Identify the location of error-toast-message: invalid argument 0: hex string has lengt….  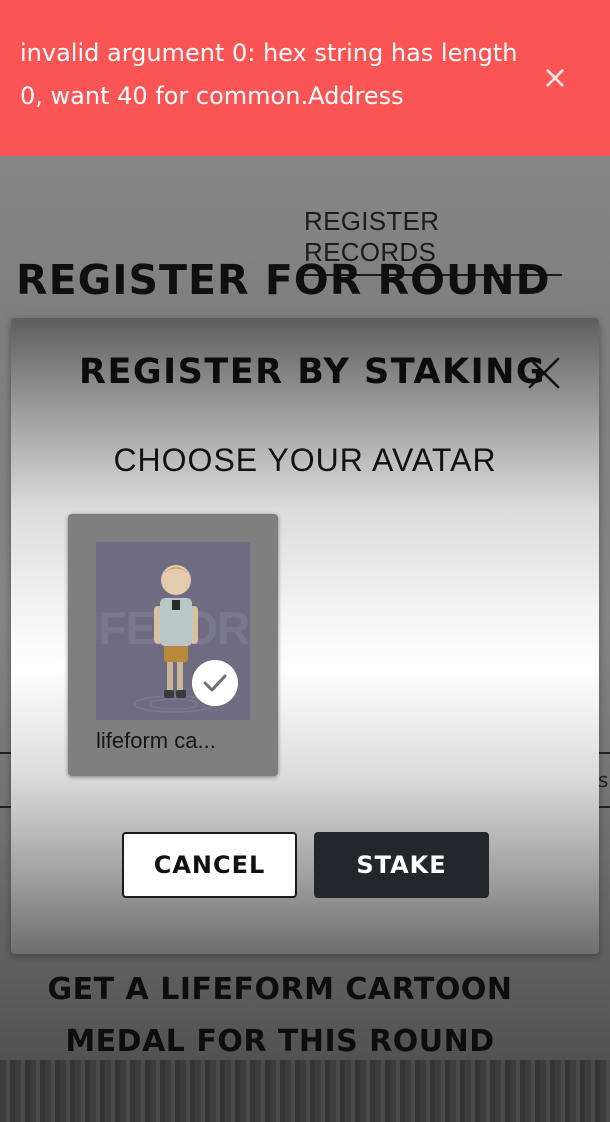
(269, 74).